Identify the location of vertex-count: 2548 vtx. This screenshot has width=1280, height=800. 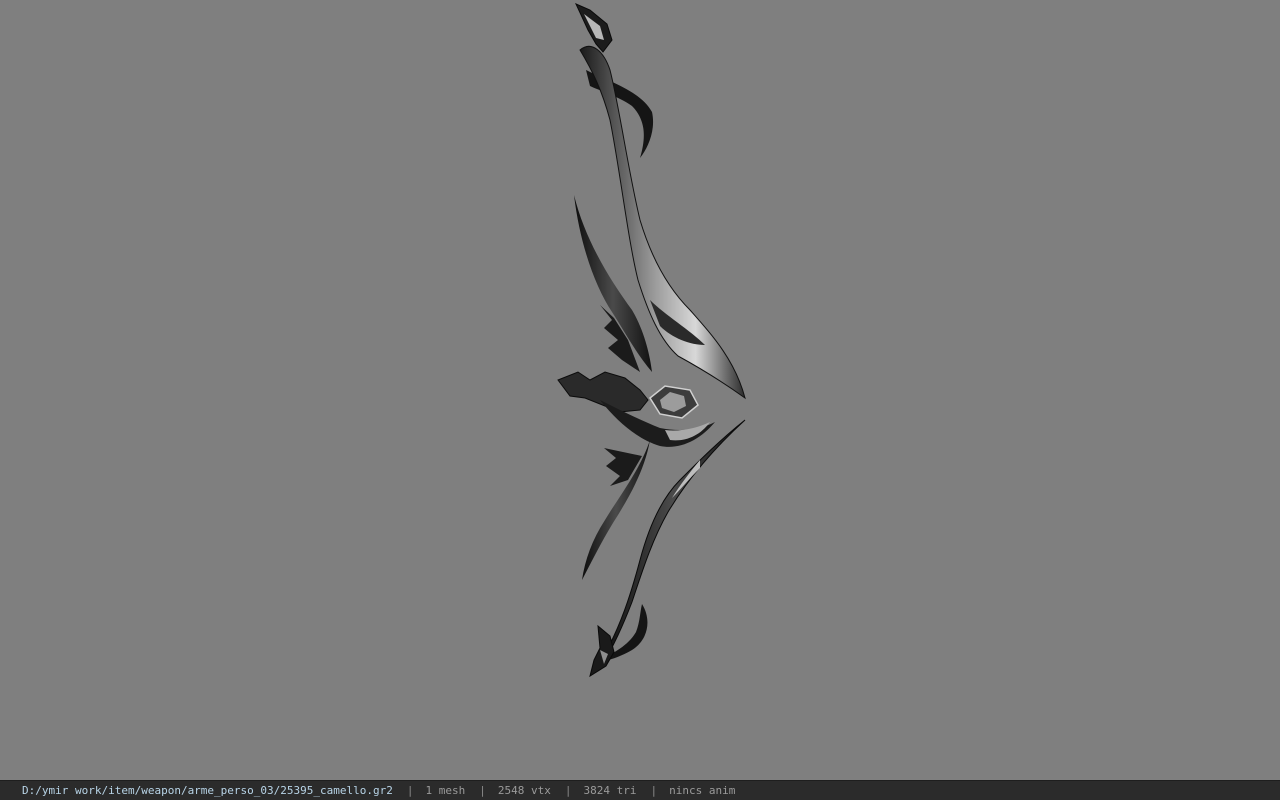
(524, 790).